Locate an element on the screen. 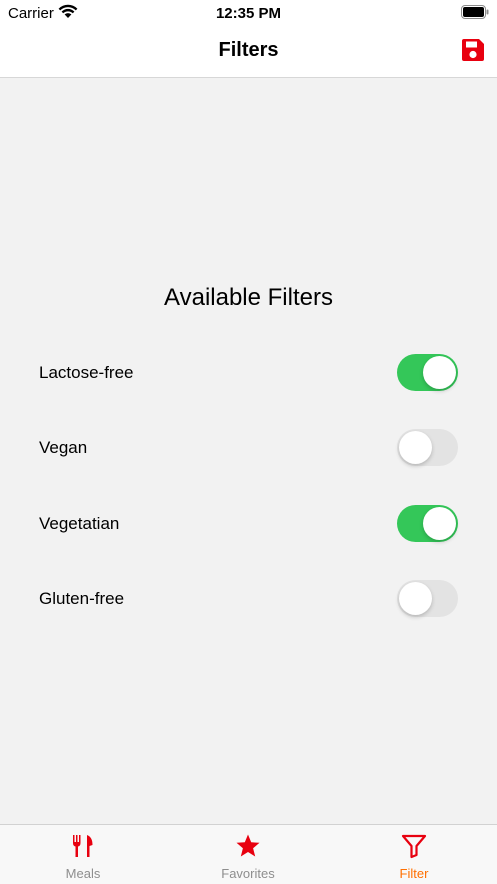 The height and width of the screenshot is (884, 497). status-time: 12:35 PM is located at coordinates (248, 13).